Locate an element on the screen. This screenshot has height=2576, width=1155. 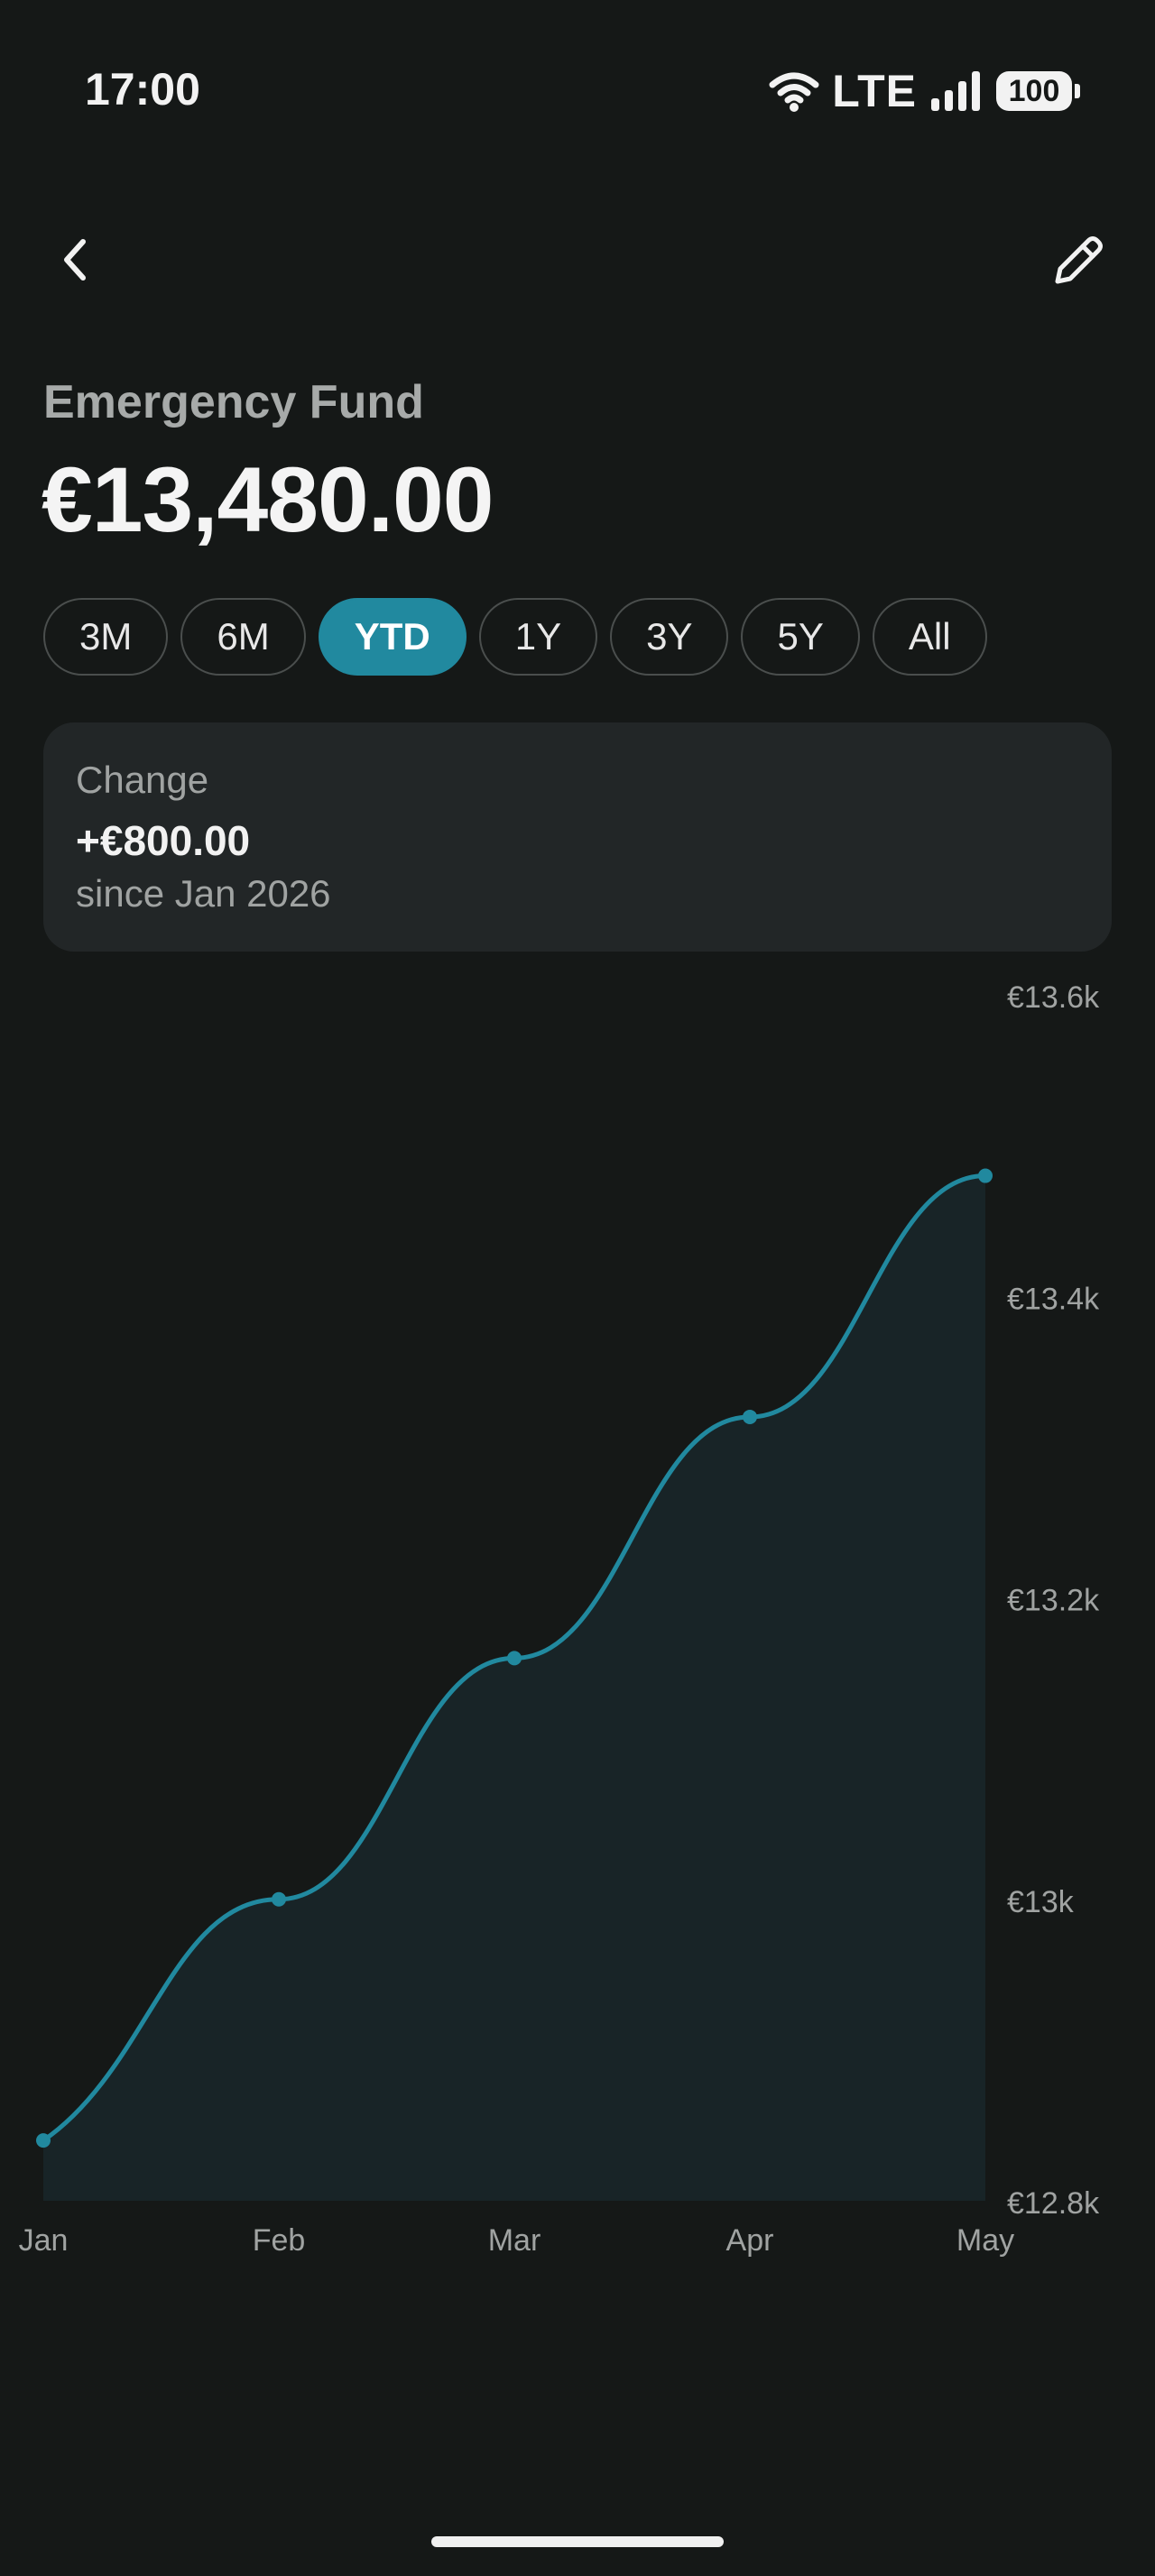
network-type: LTE is located at coordinates (874, 91).